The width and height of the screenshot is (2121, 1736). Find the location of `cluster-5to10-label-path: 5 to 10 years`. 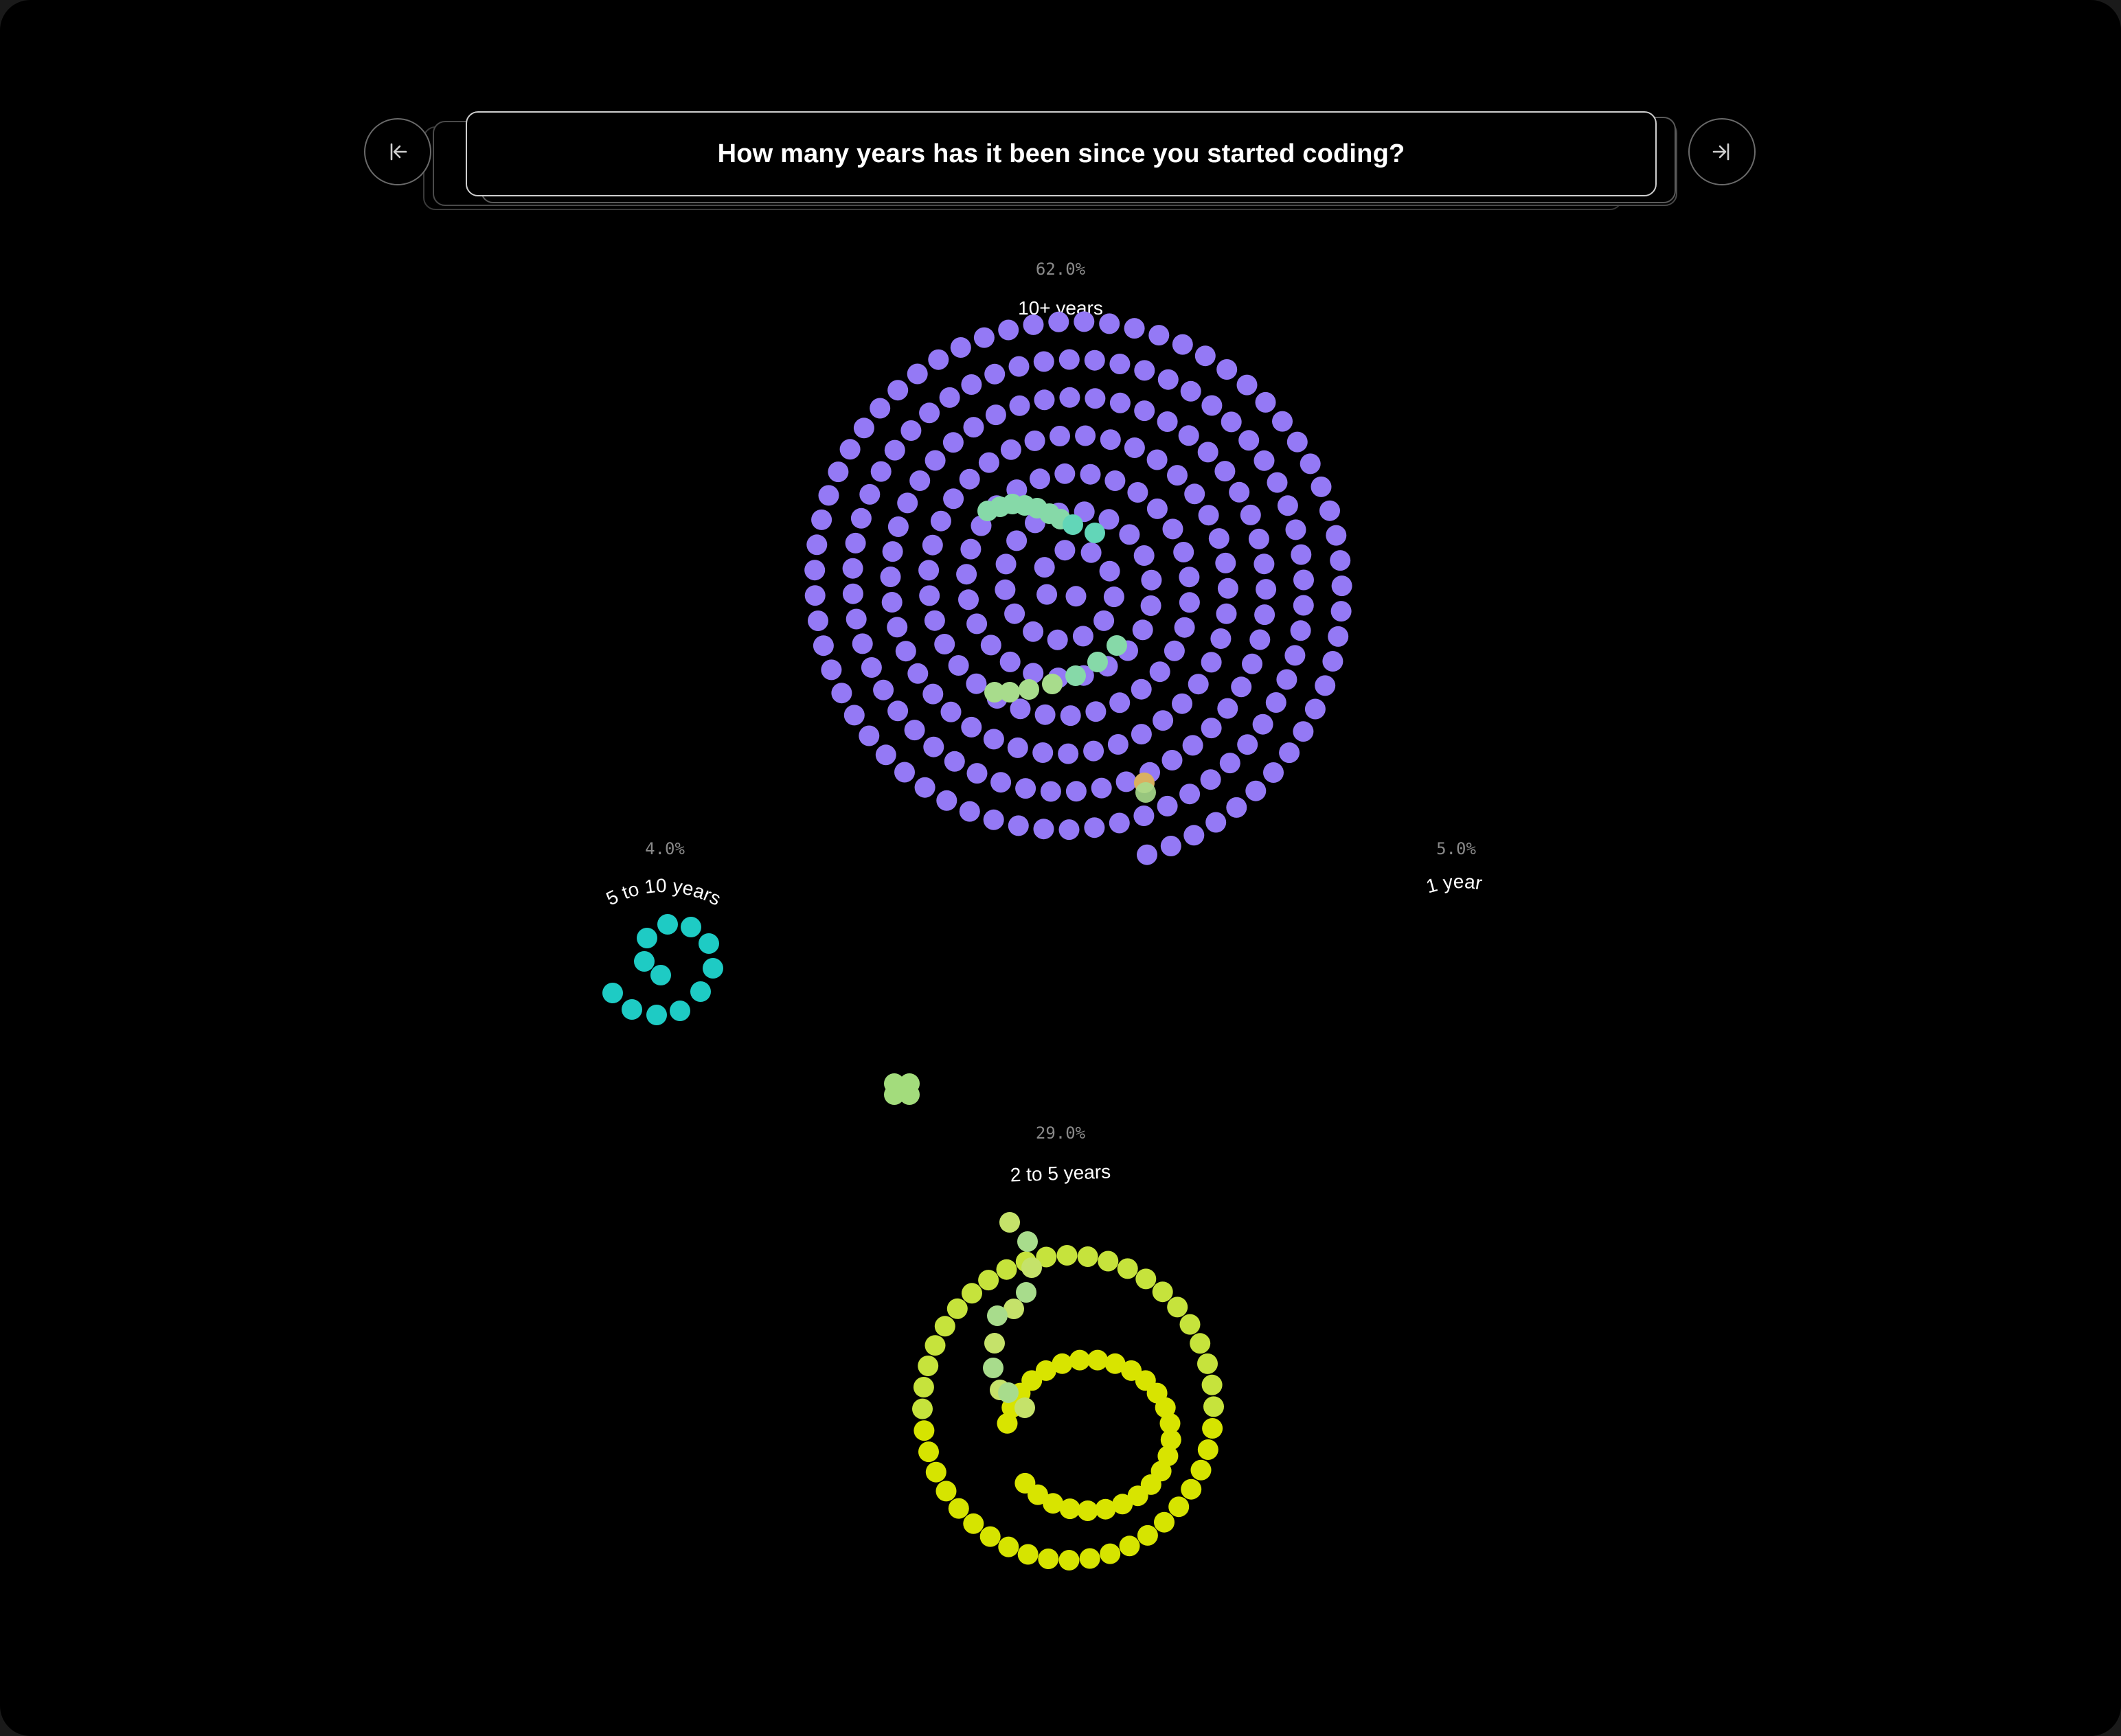

cluster-5to10-label-path: 5 to 10 years is located at coordinates (664, 892).